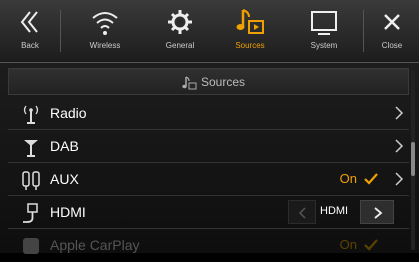 The image size is (419, 262). Describe the element at coordinates (180, 45) in the screenshot. I see `general-label: General` at that location.